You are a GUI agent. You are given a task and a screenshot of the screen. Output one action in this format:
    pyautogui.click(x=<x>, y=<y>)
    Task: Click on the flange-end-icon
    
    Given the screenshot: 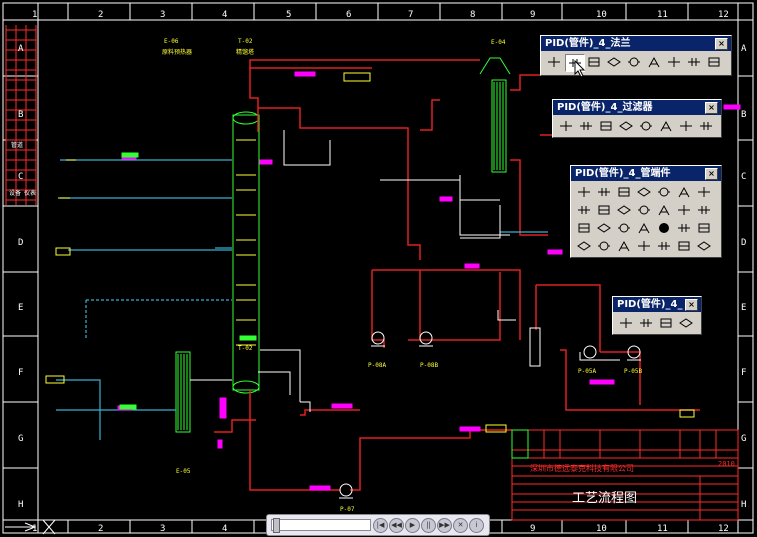 What is the action you would take?
    pyautogui.click(x=554, y=62)
    